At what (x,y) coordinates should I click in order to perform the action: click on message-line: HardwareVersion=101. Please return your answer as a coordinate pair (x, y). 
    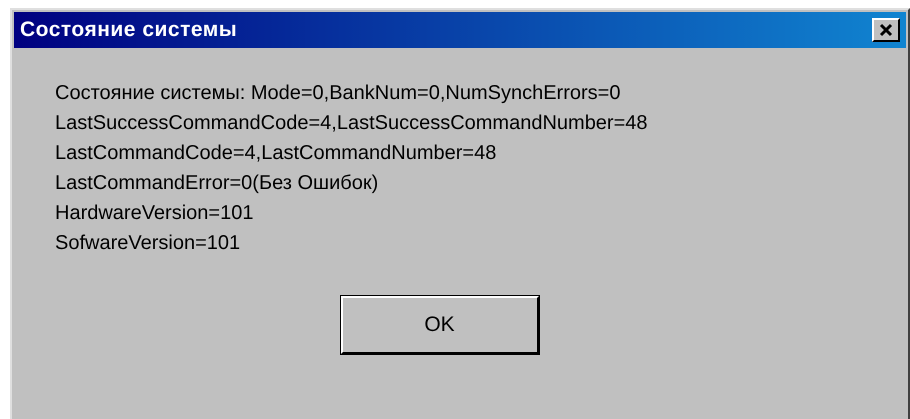
    Looking at the image, I should click on (154, 213).